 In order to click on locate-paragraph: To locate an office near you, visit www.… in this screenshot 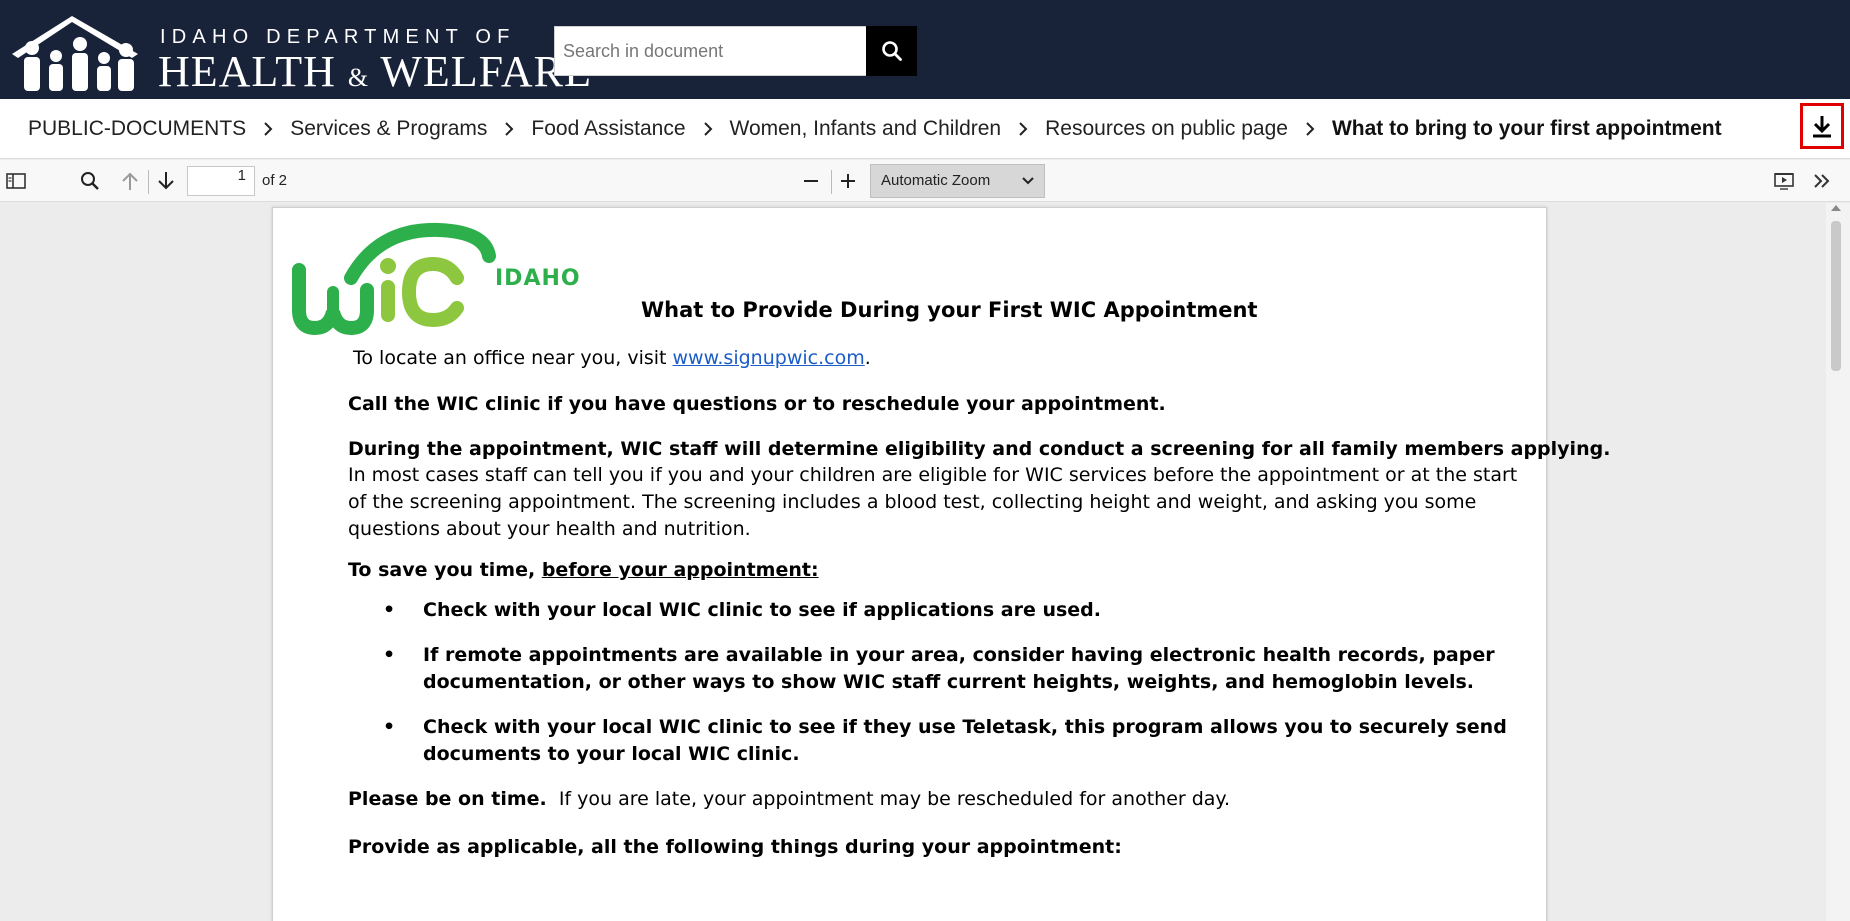, I will do `click(612, 358)`.